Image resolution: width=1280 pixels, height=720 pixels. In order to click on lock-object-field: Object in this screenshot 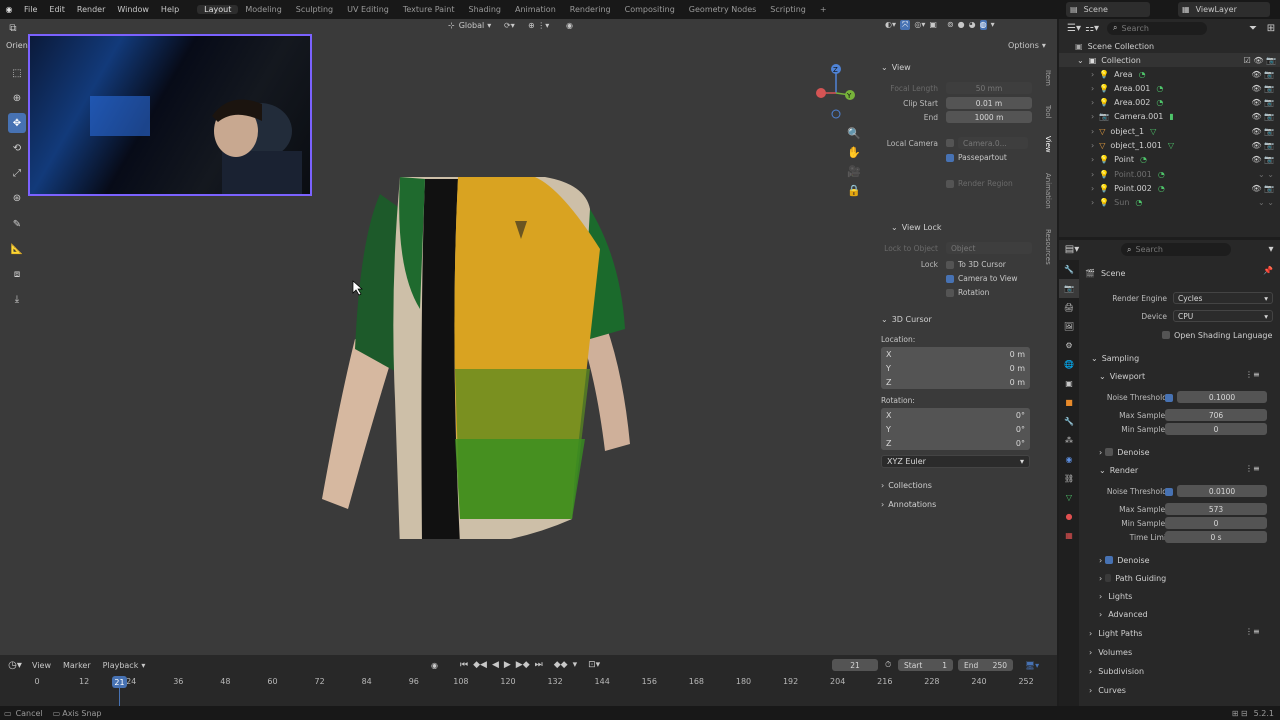, I will do `click(989, 248)`.